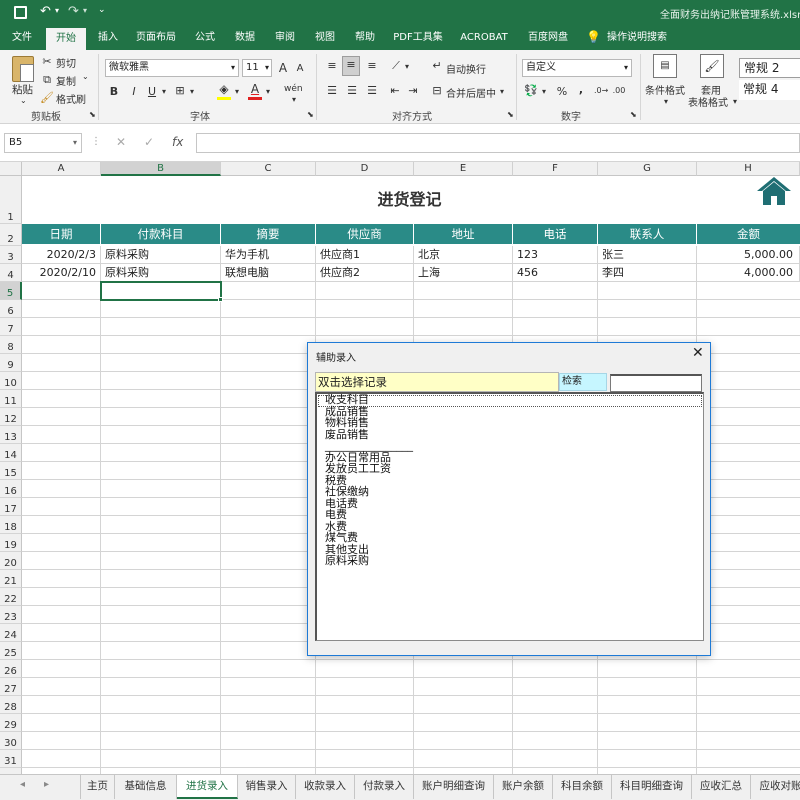 The width and height of the screenshot is (800, 800). I want to click on table-cell: 456, so click(555, 273).